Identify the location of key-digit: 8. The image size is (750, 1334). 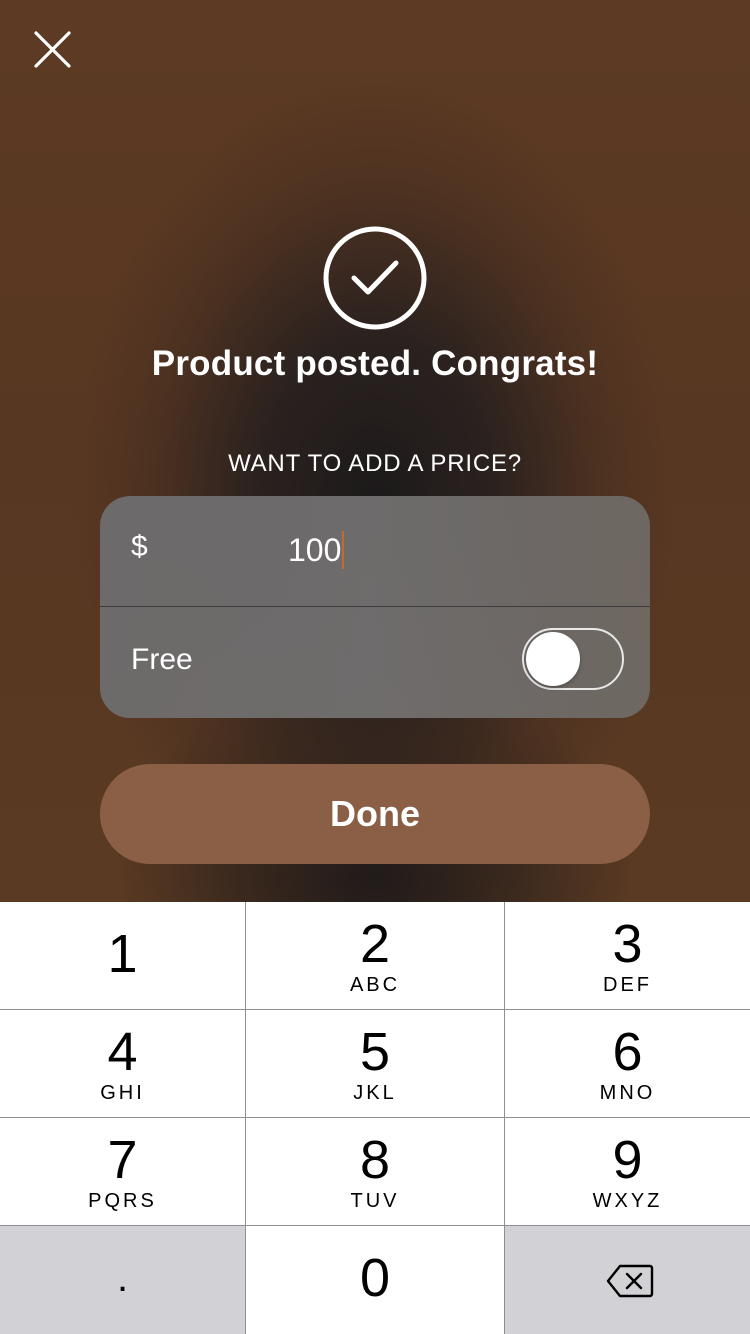
(375, 1160).